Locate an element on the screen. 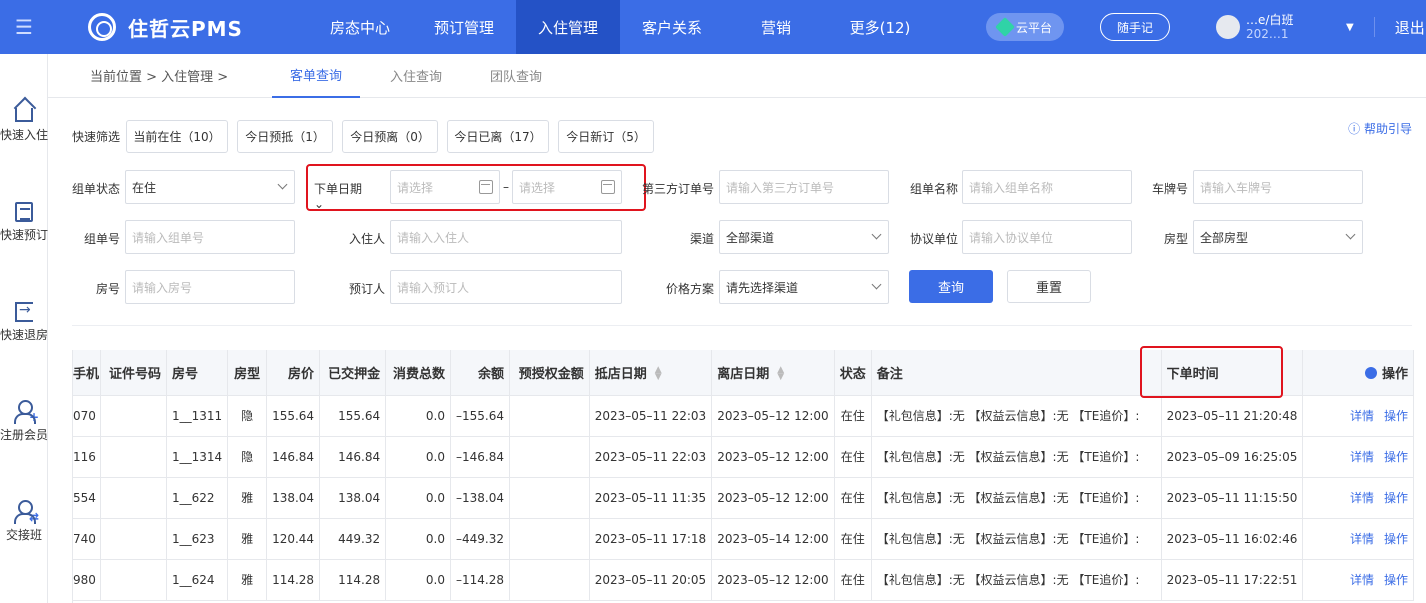 This screenshot has width=1426, height=603. nav-room-status: 房态中心 is located at coordinates (360, 27).